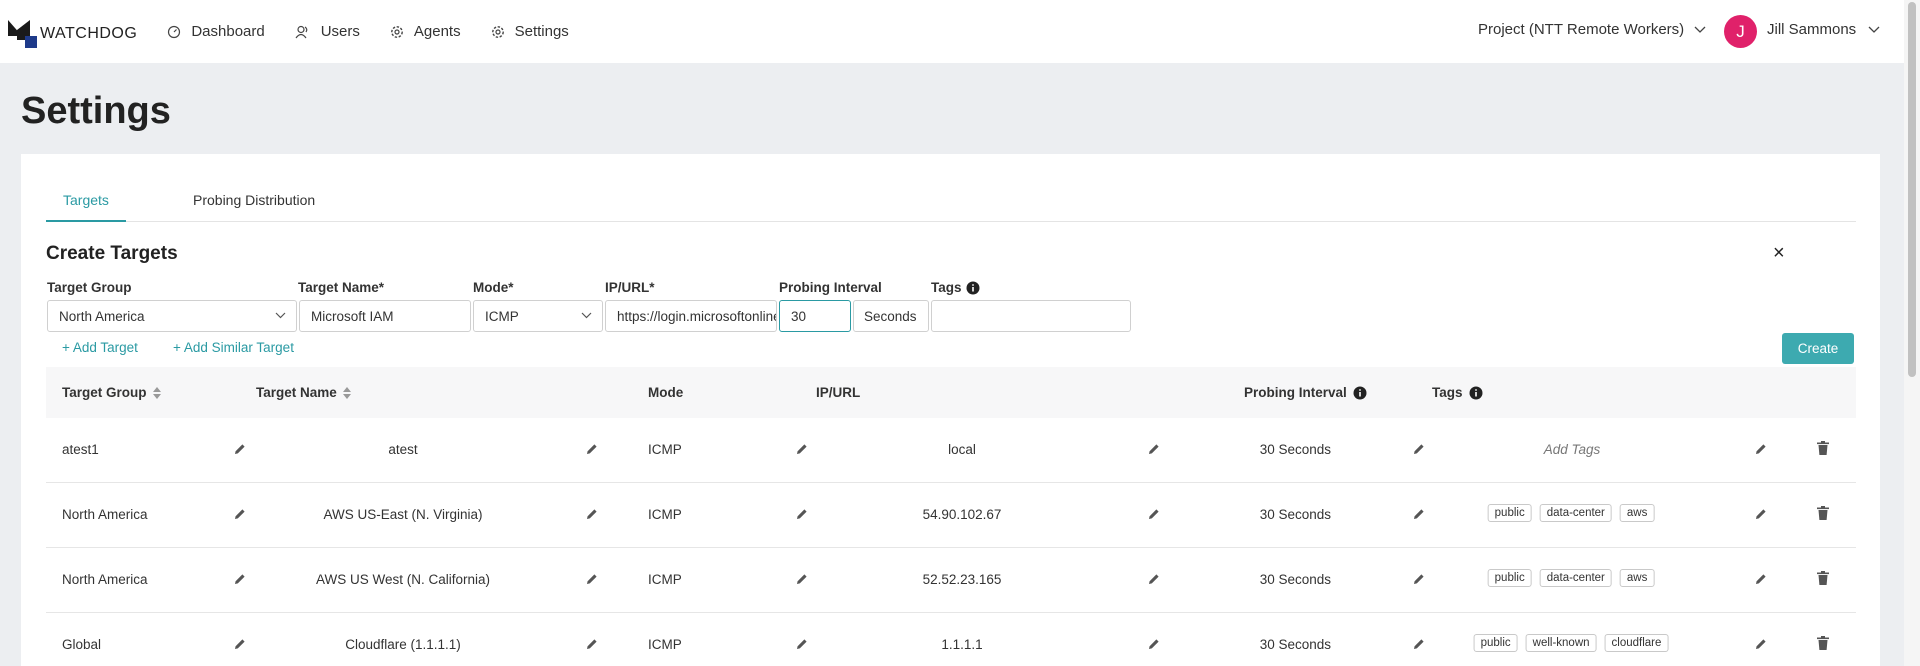  I want to click on gear-icon, so click(396, 31).